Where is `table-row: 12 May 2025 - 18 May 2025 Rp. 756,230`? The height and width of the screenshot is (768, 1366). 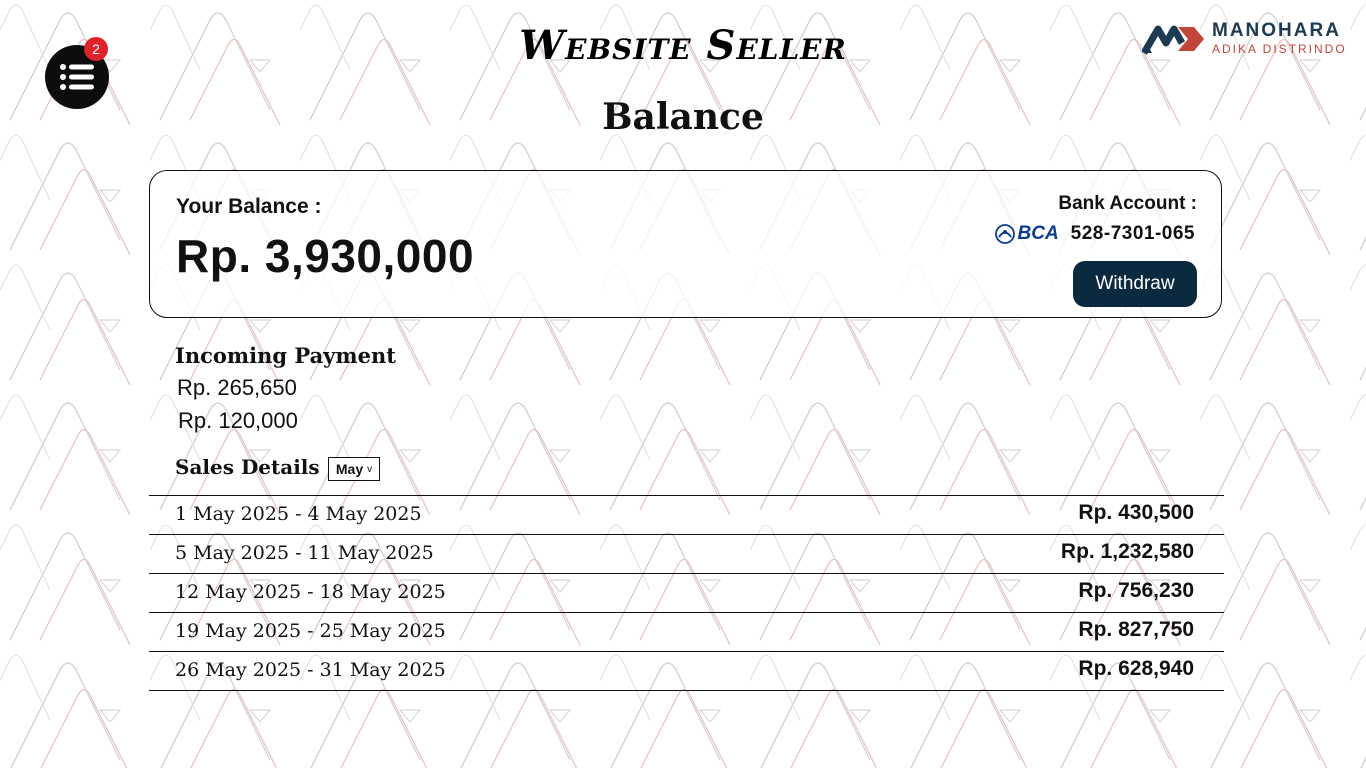 table-row: 12 May 2025 - 18 May 2025 Rp. 756,230 is located at coordinates (686, 592).